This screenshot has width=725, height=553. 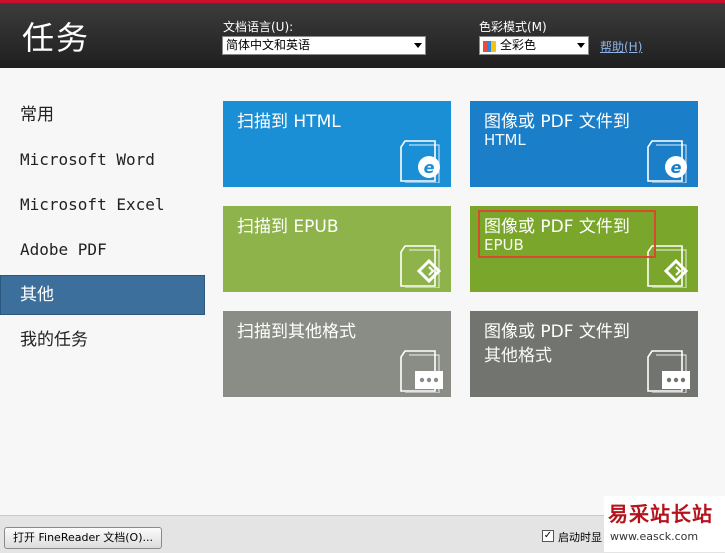 What do you see at coordinates (518, 45) in the screenshot?
I see `color-mode-value: 全彩色` at bounding box center [518, 45].